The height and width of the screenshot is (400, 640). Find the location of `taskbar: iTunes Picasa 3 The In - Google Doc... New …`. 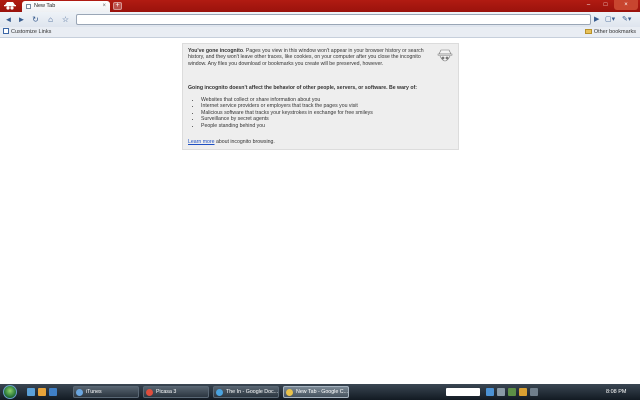

taskbar: iTunes Picasa 3 The In - Google Doc... New … is located at coordinates (320, 392).